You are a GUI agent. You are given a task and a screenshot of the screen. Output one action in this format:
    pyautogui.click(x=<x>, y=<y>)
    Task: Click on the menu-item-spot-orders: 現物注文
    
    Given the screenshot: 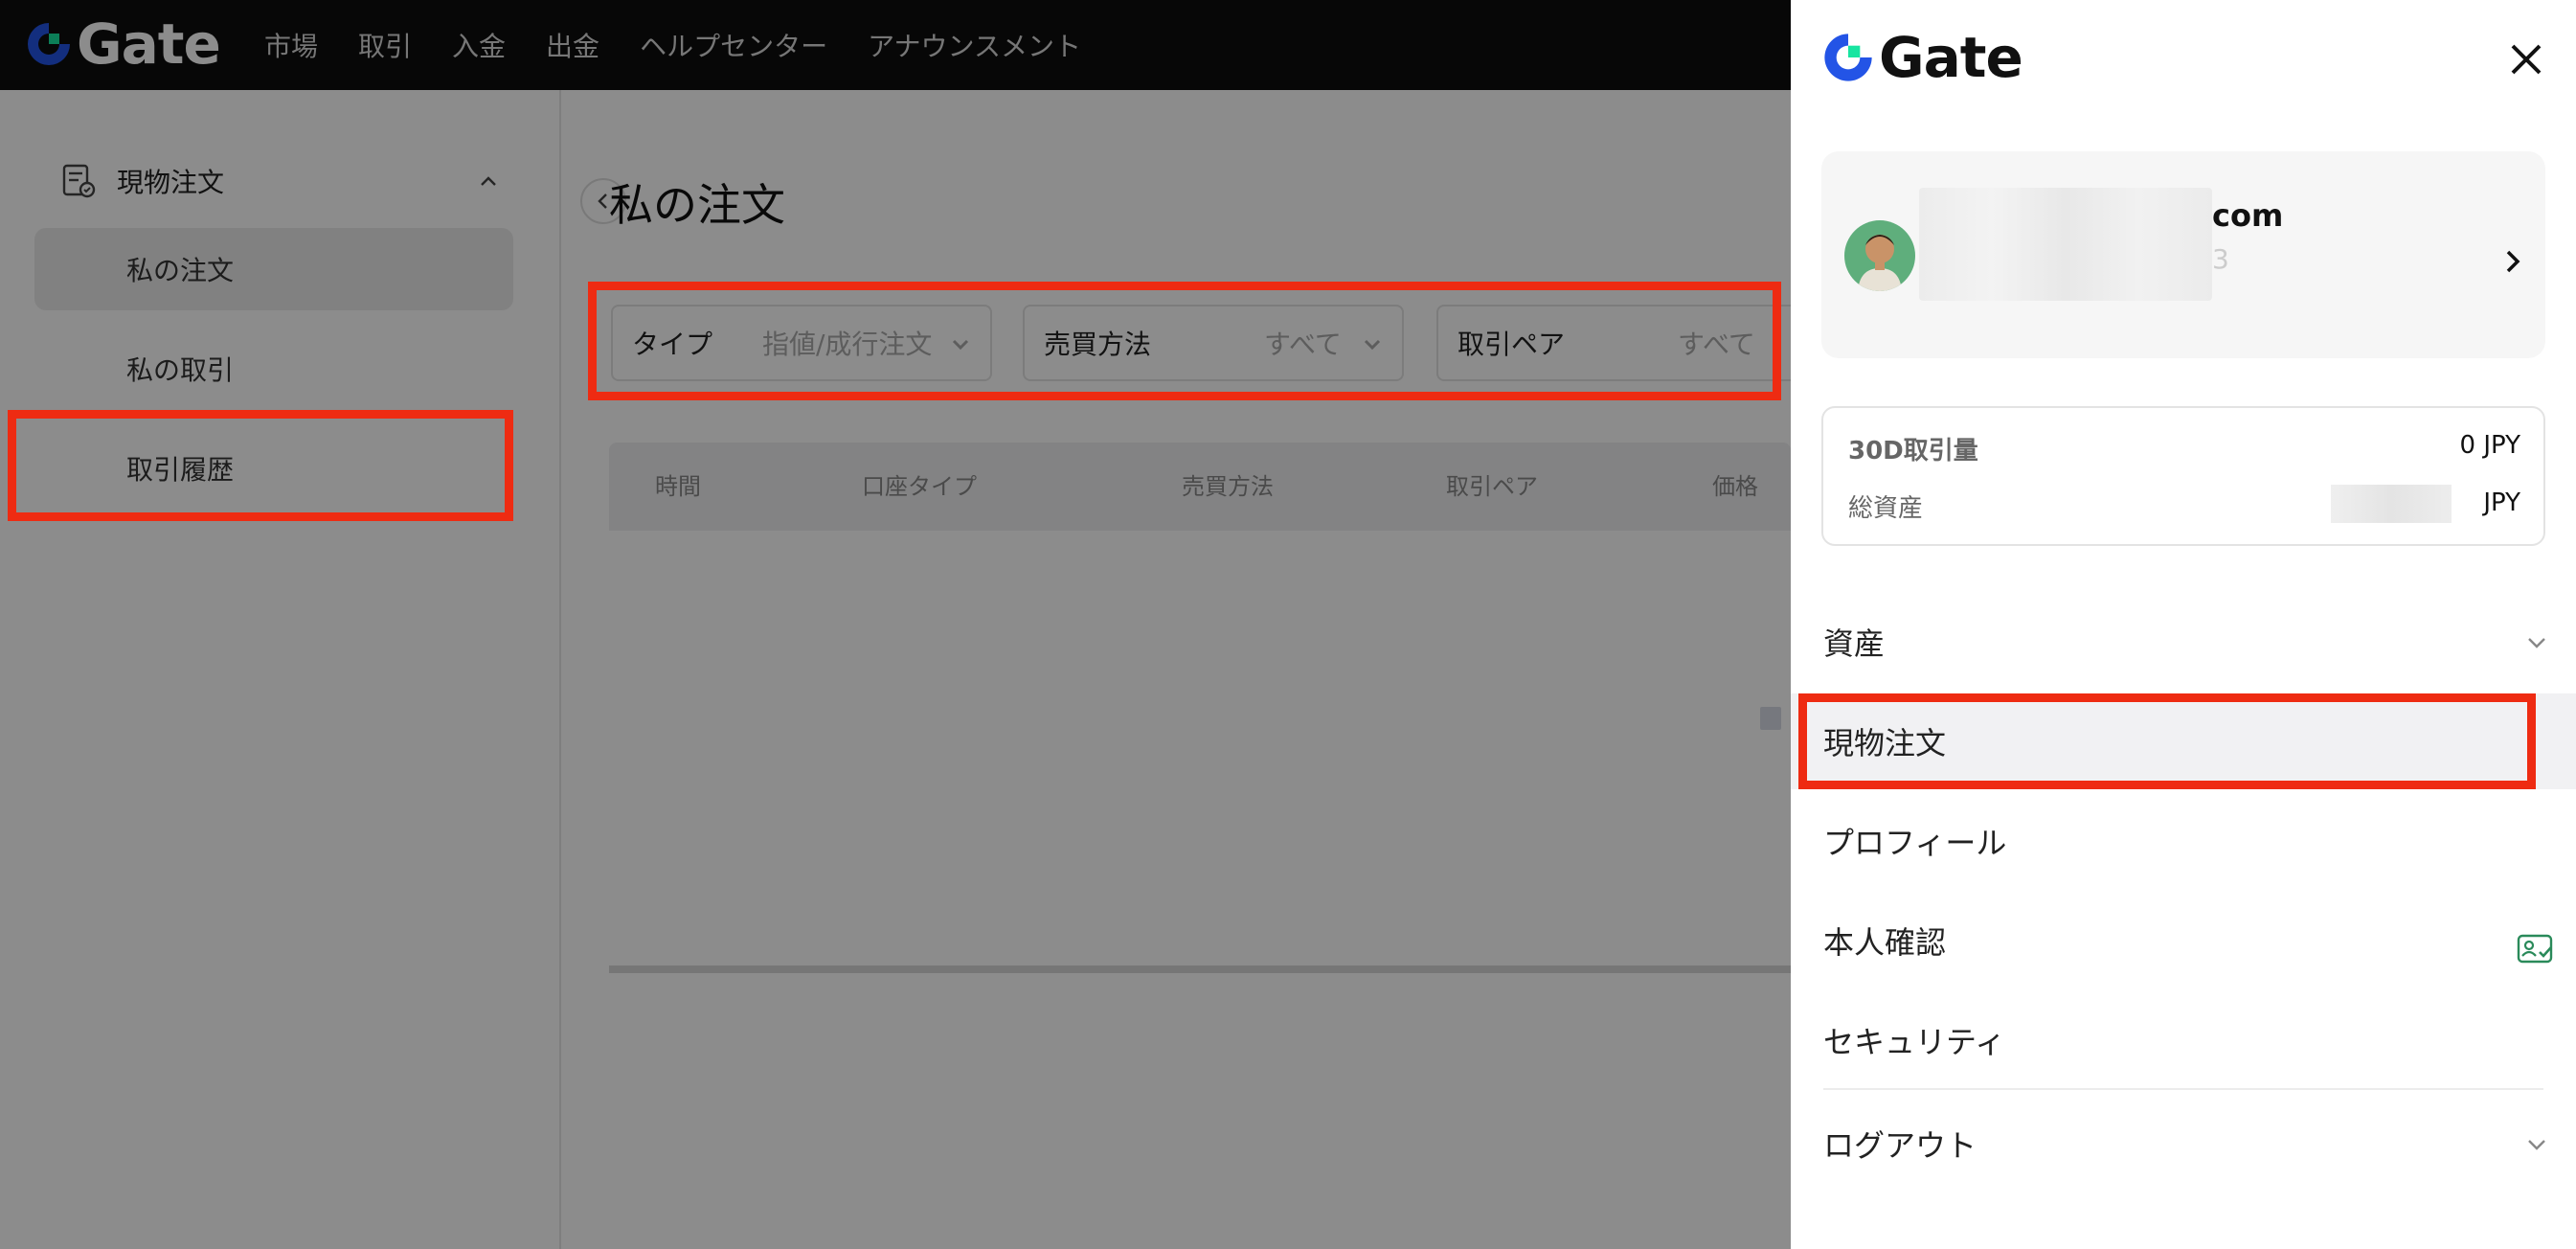 What is the action you would take?
    pyautogui.click(x=2183, y=741)
    